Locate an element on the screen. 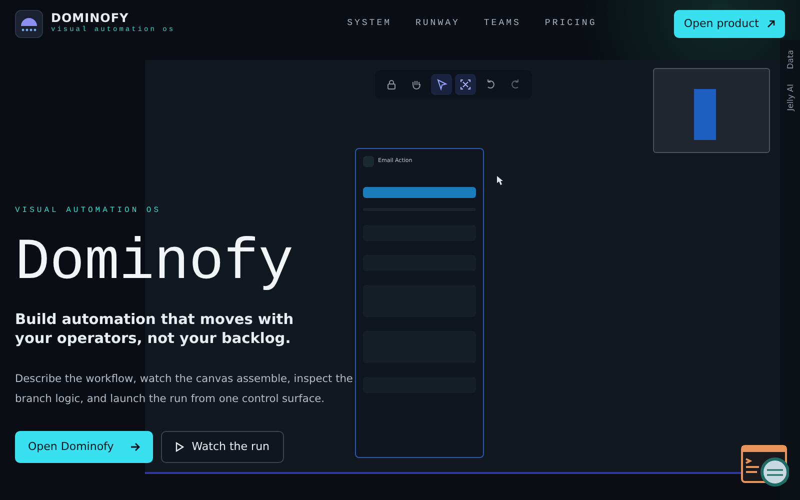 This screenshot has height=500, width=800. open-dominofy-button: Open Dominofy is located at coordinates (84, 447).